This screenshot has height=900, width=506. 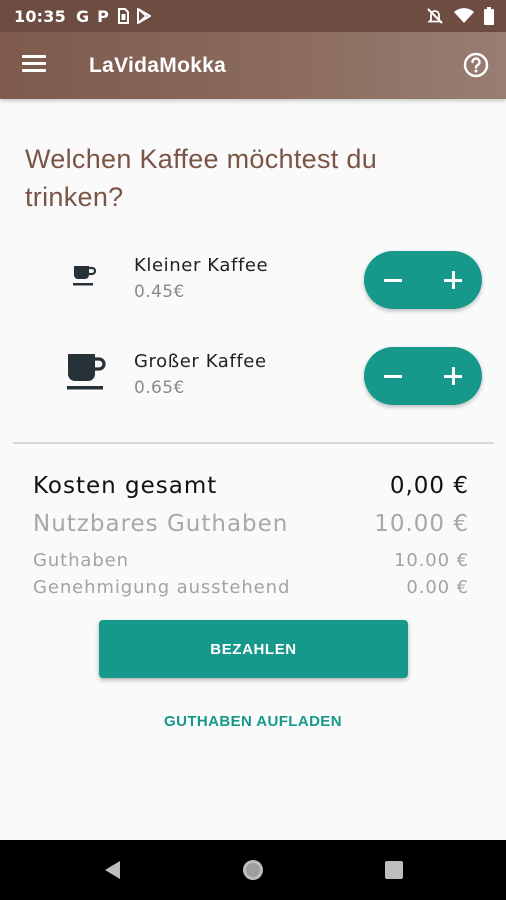 I want to click on do-not-disturb-icon, so click(x=435, y=16).